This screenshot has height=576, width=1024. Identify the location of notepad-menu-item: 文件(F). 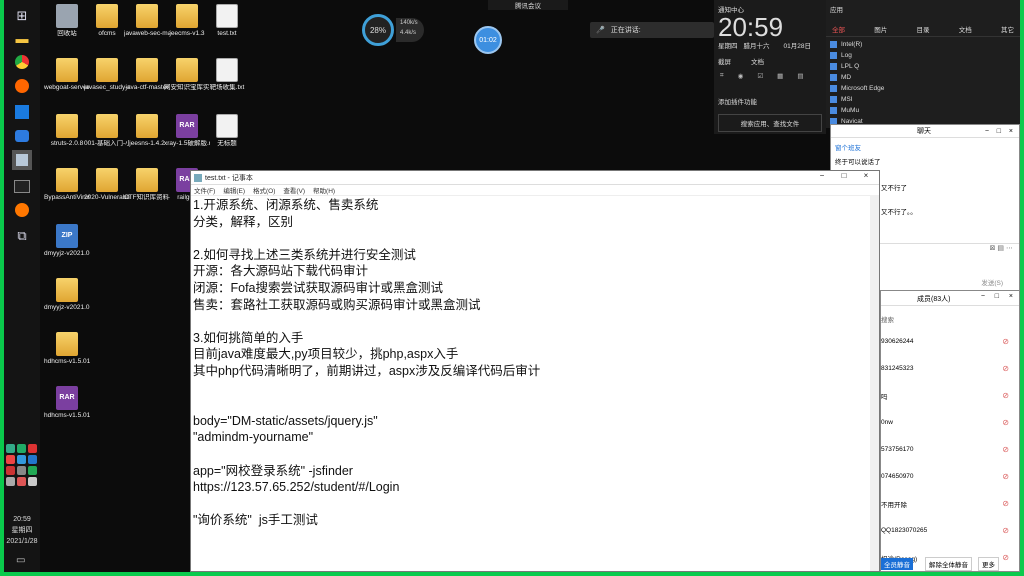
(204, 190).